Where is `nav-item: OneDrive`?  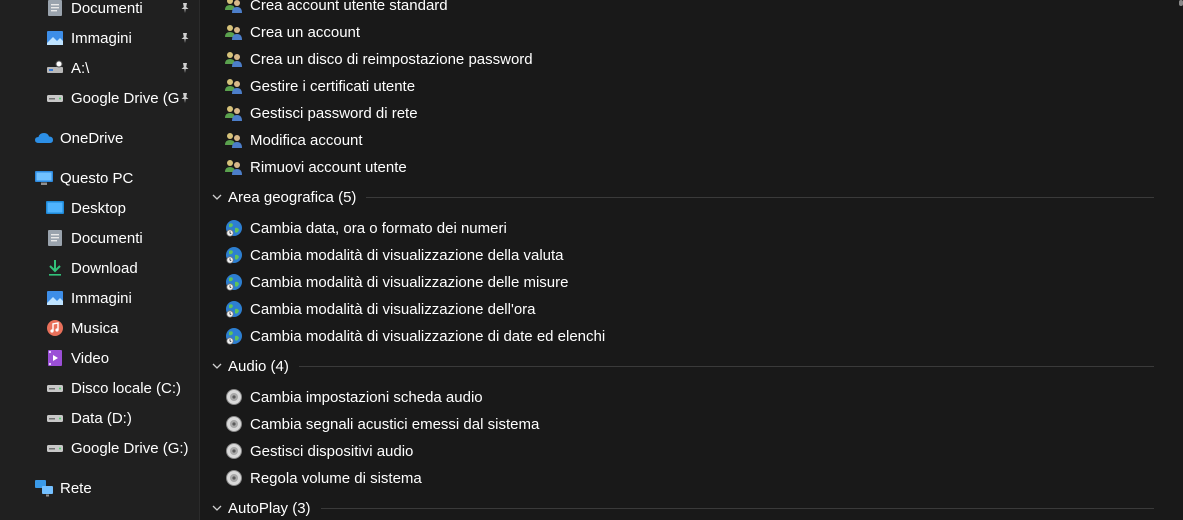 nav-item: OneDrive is located at coordinates (78, 138).